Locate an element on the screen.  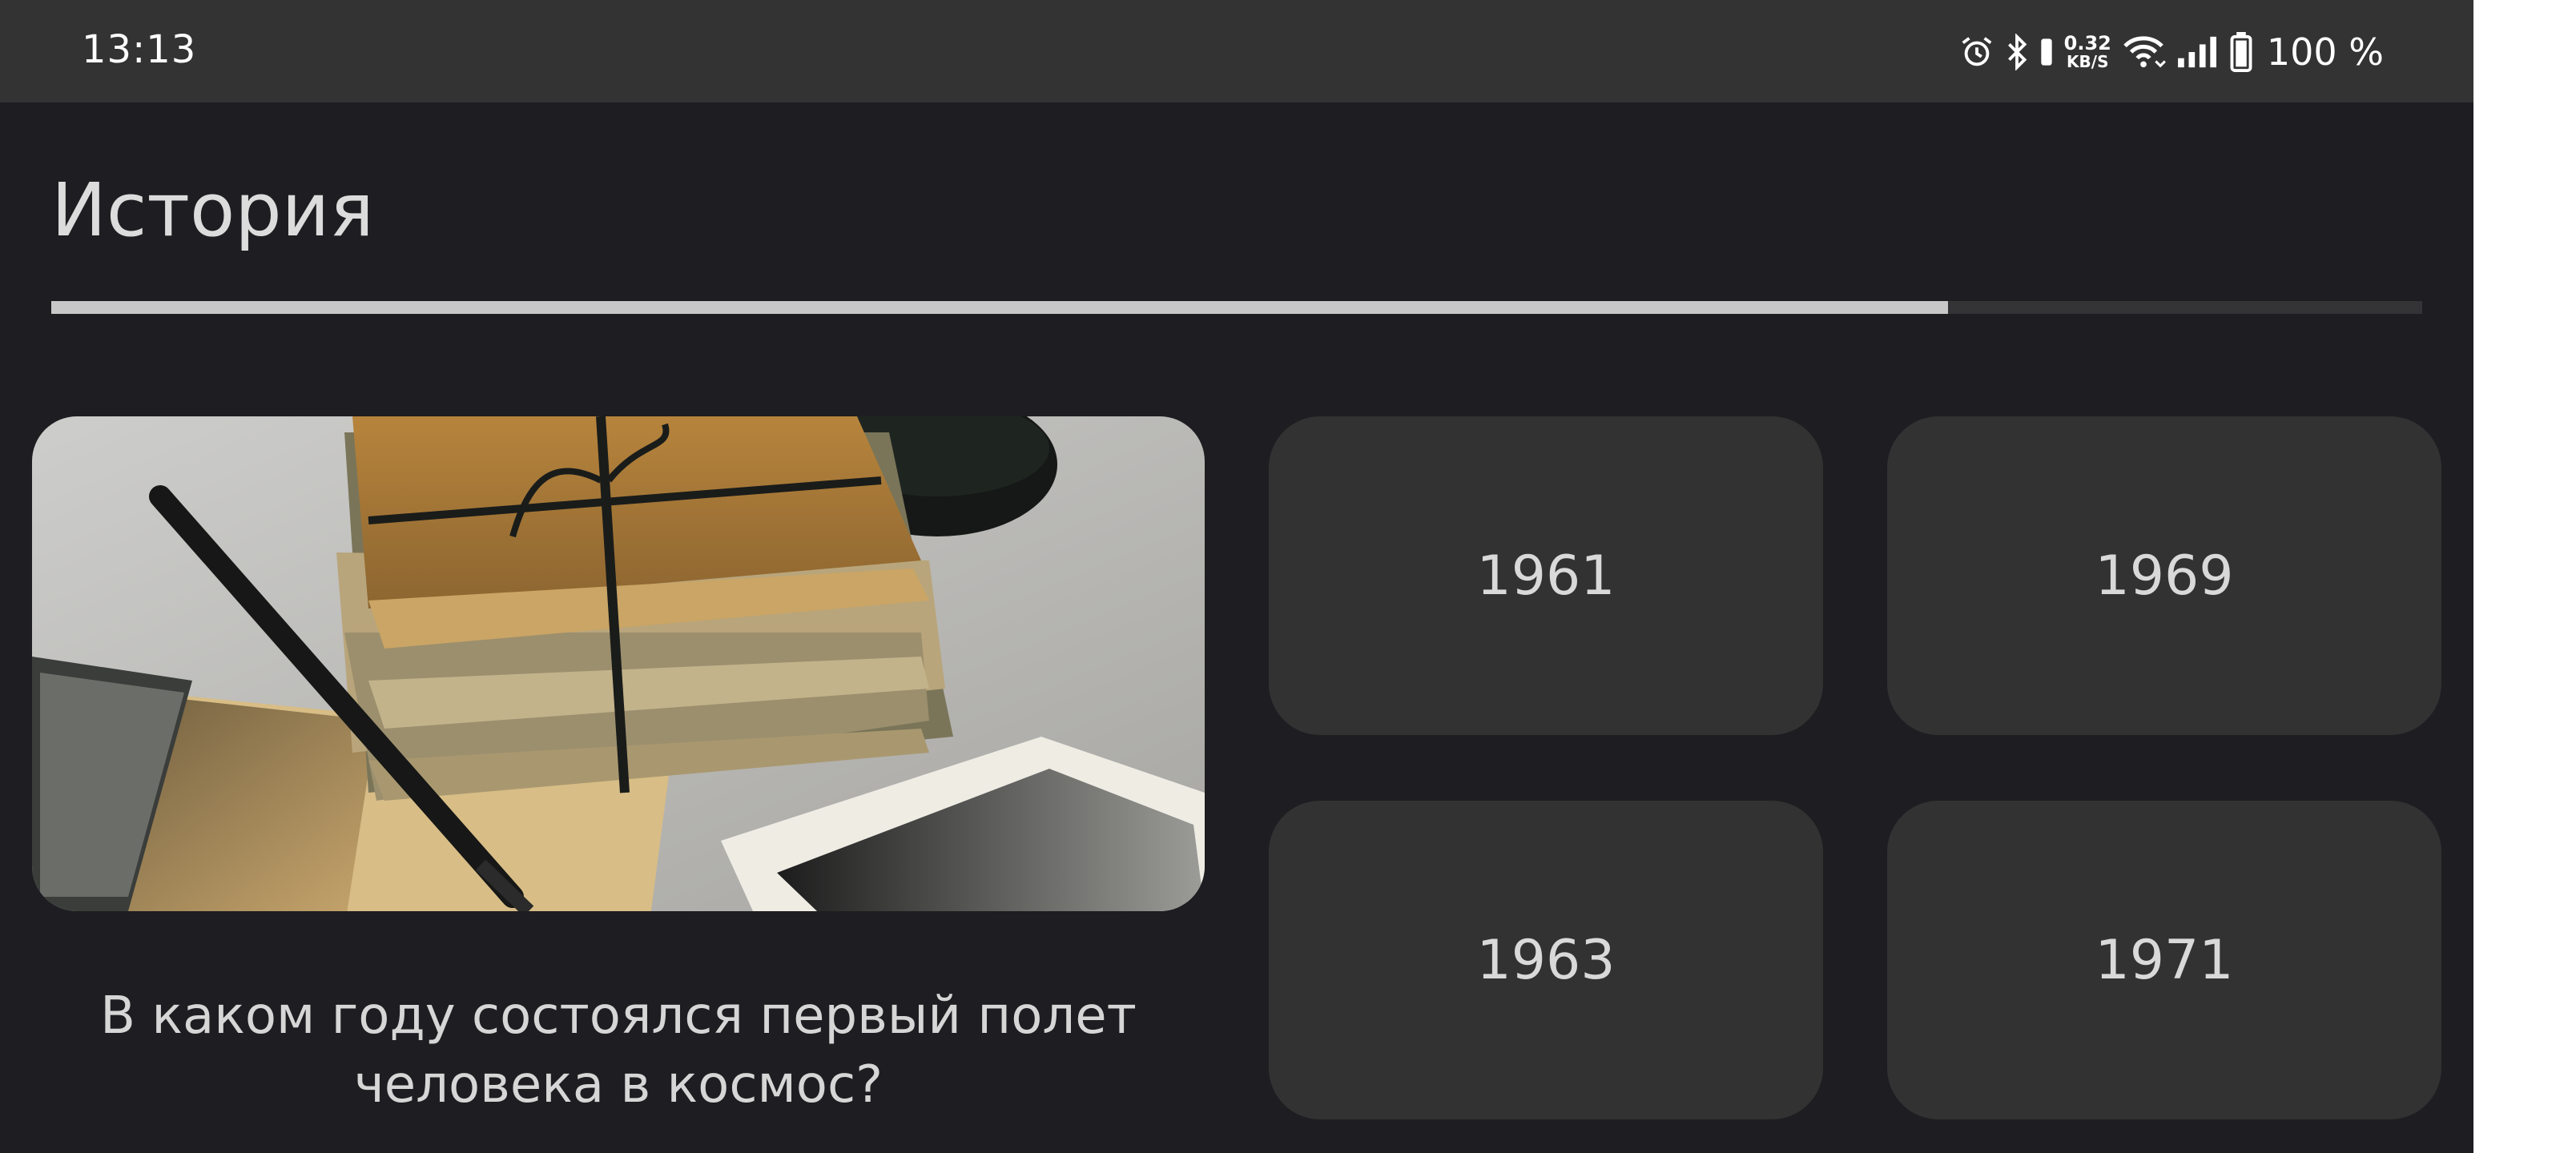
network-speed-value: 0.32 is located at coordinates (2087, 43).